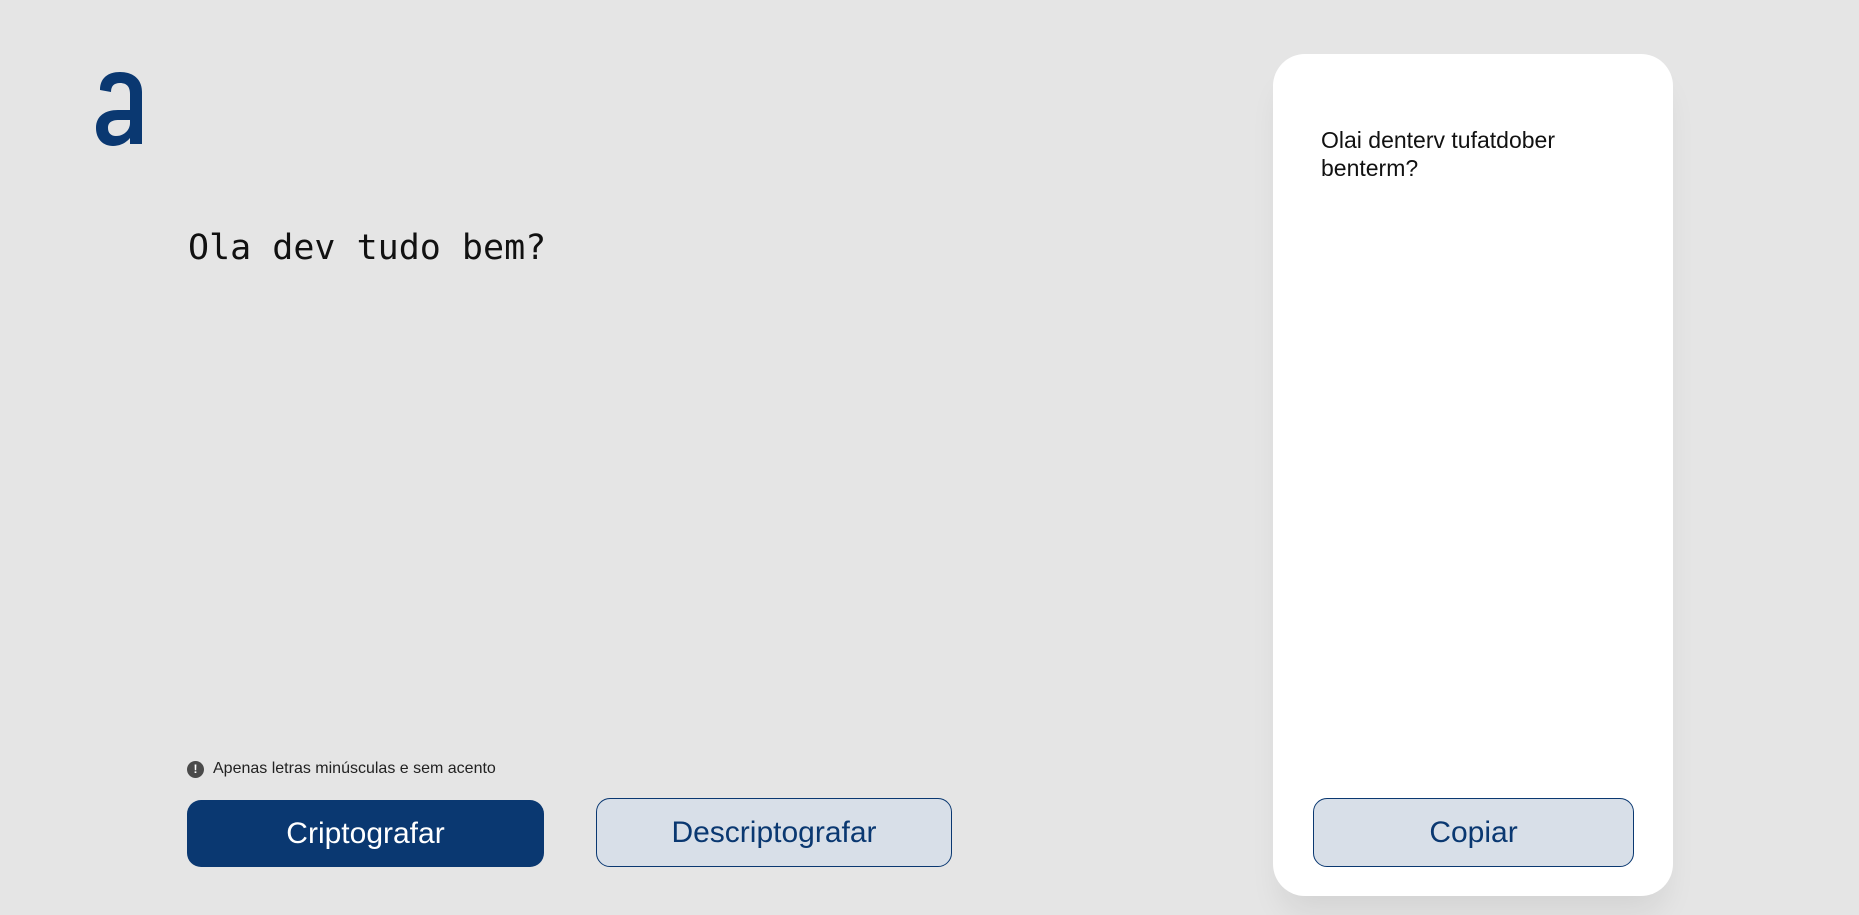 This screenshot has width=1859, height=915. Describe the element at coordinates (774, 832) in the screenshot. I see `decrypt-button: Descriptografar` at that location.